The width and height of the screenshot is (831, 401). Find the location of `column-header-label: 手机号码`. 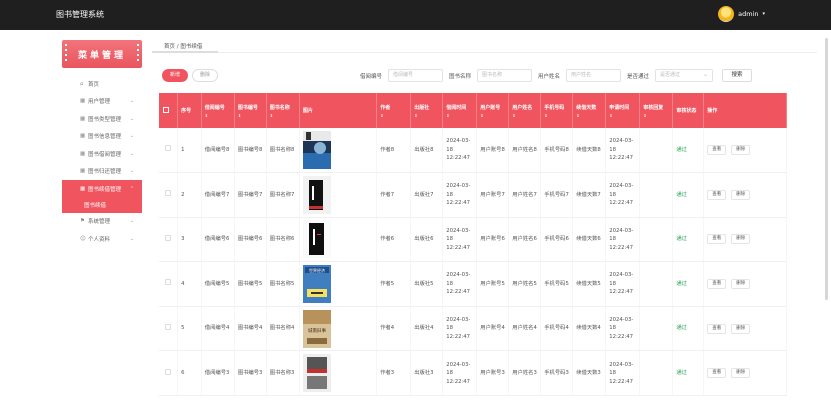

column-header-label: 手机号码 is located at coordinates (554, 107).